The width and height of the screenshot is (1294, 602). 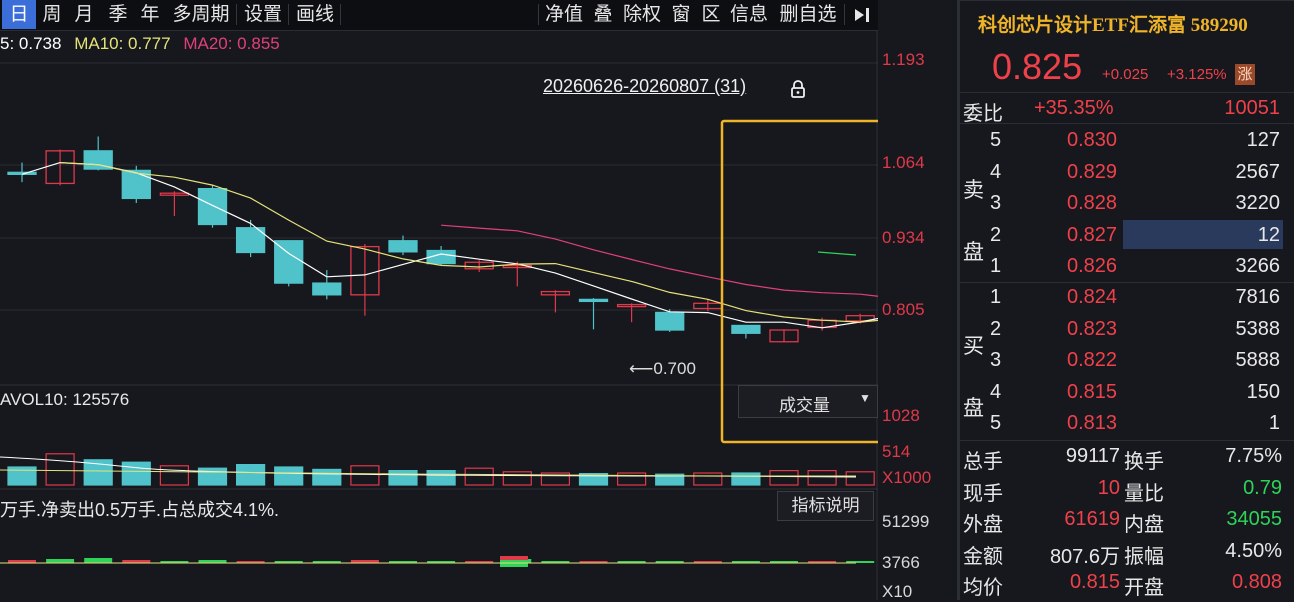 What do you see at coordinates (1256, 582) in the screenshot?
I see `stat-value: 0.808` at bounding box center [1256, 582].